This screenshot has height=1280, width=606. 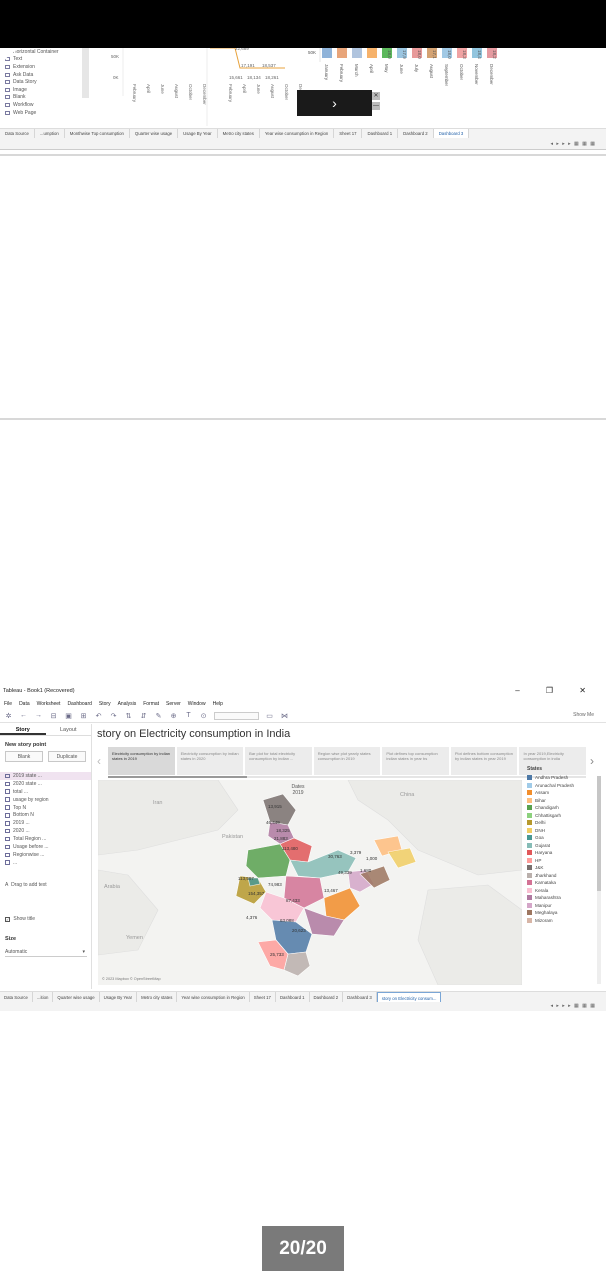 I want to click on menu-item: Format, so click(x=151, y=704).